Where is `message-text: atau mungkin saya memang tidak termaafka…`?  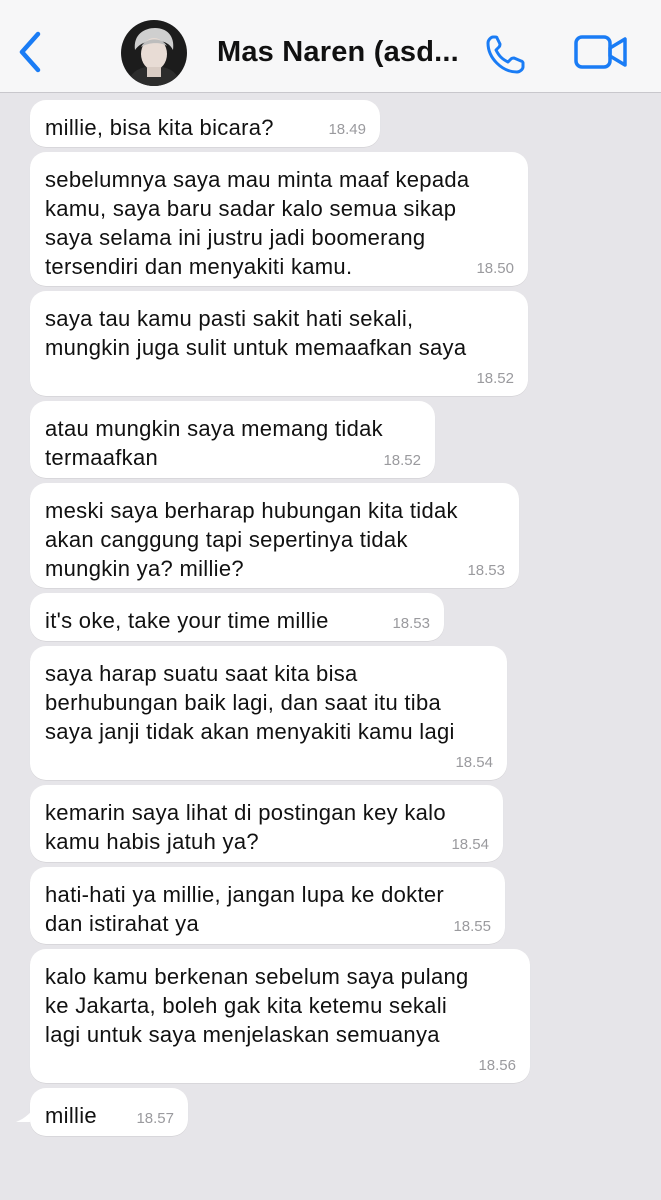
message-text: atau mungkin saya memang tidak termaafka… is located at coordinates (214, 443).